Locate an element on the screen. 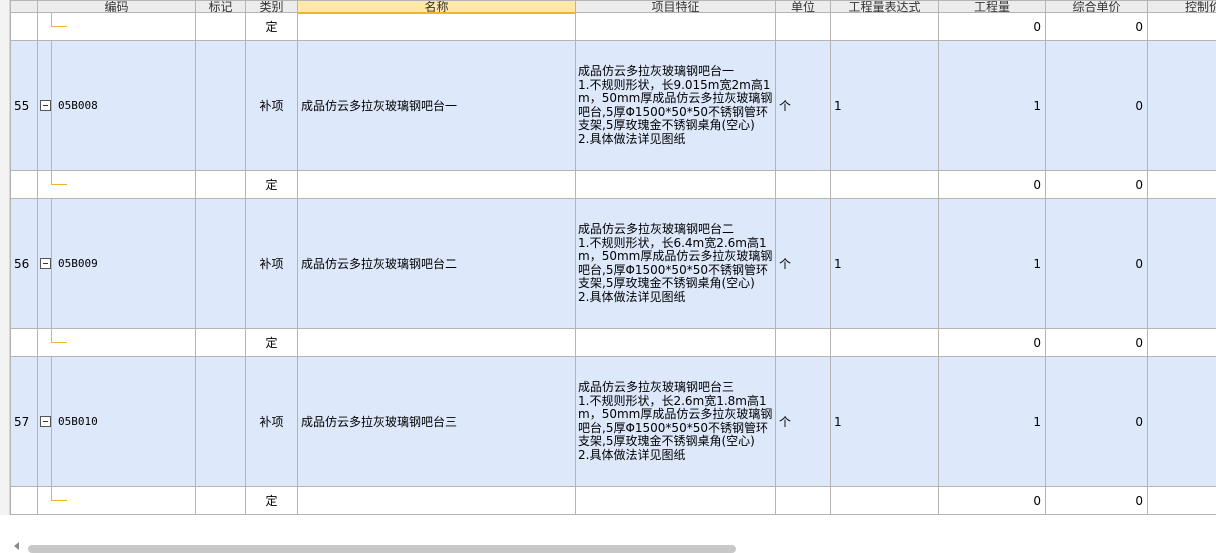 The width and height of the screenshot is (1216, 553). header-ctrl: 控制价 is located at coordinates (1182, 7).